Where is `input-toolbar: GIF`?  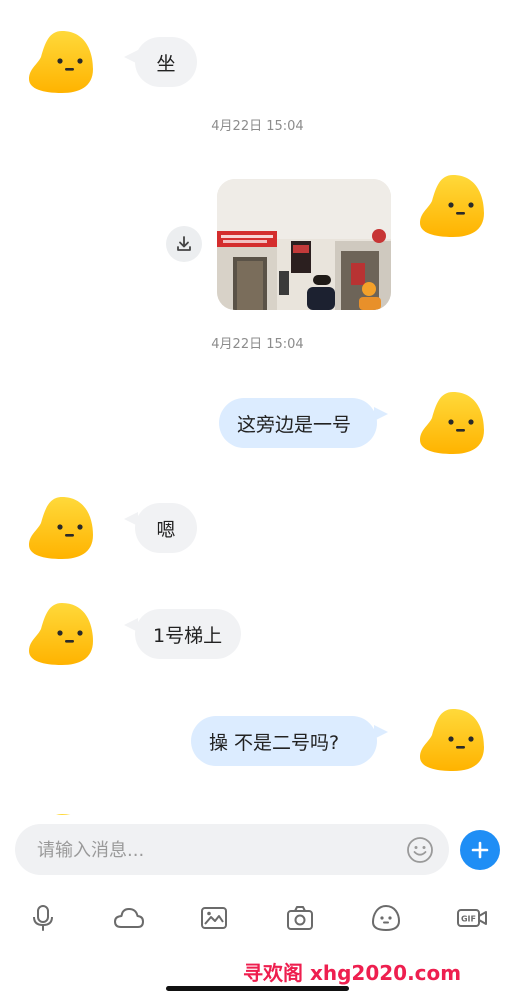 input-toolbar: GIF is located at coordinates (257, 918).